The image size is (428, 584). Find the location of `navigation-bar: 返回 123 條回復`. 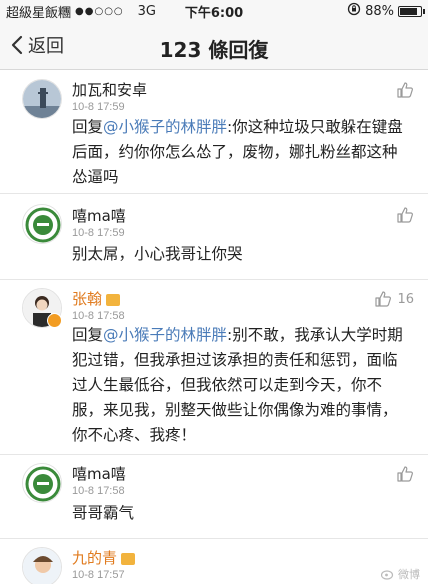

navigation-bar: 返回 123 條回復 is located at coordinates (214, 46).